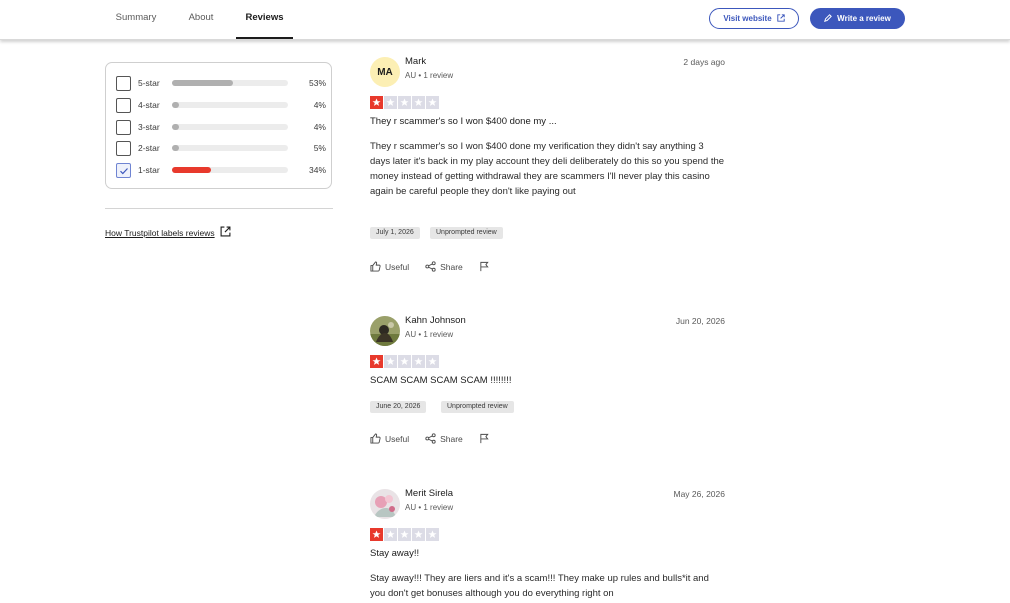 The image size is (1010, 603). I want to click on external-link-icon, so click(225, 232).